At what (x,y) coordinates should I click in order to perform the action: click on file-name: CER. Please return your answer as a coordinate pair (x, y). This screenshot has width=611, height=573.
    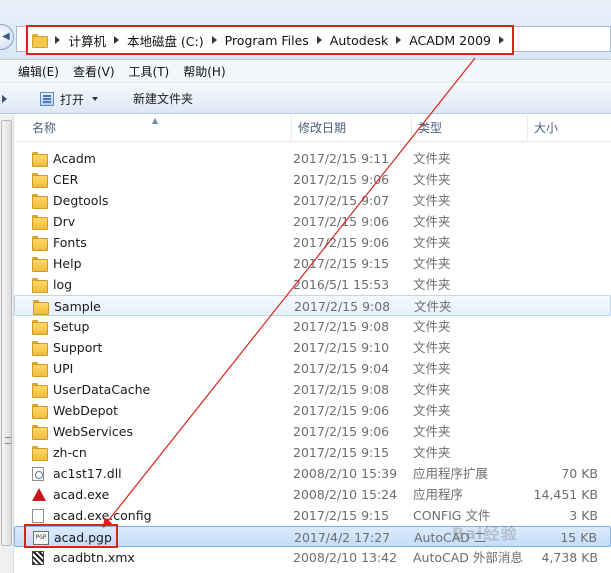
    Looking at the image, I should click on (66, 179).